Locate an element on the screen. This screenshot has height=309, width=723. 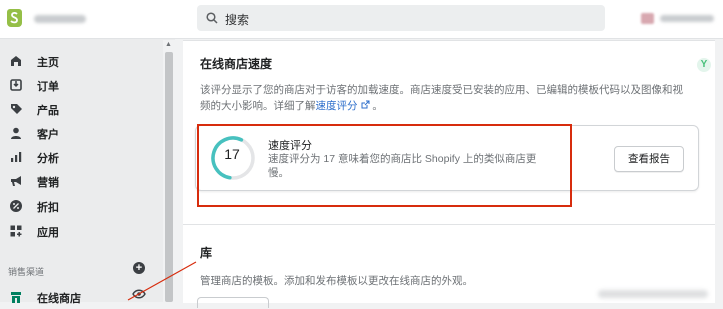
sidebar-item-apps: 应用 is located at coordinates (80, 232).